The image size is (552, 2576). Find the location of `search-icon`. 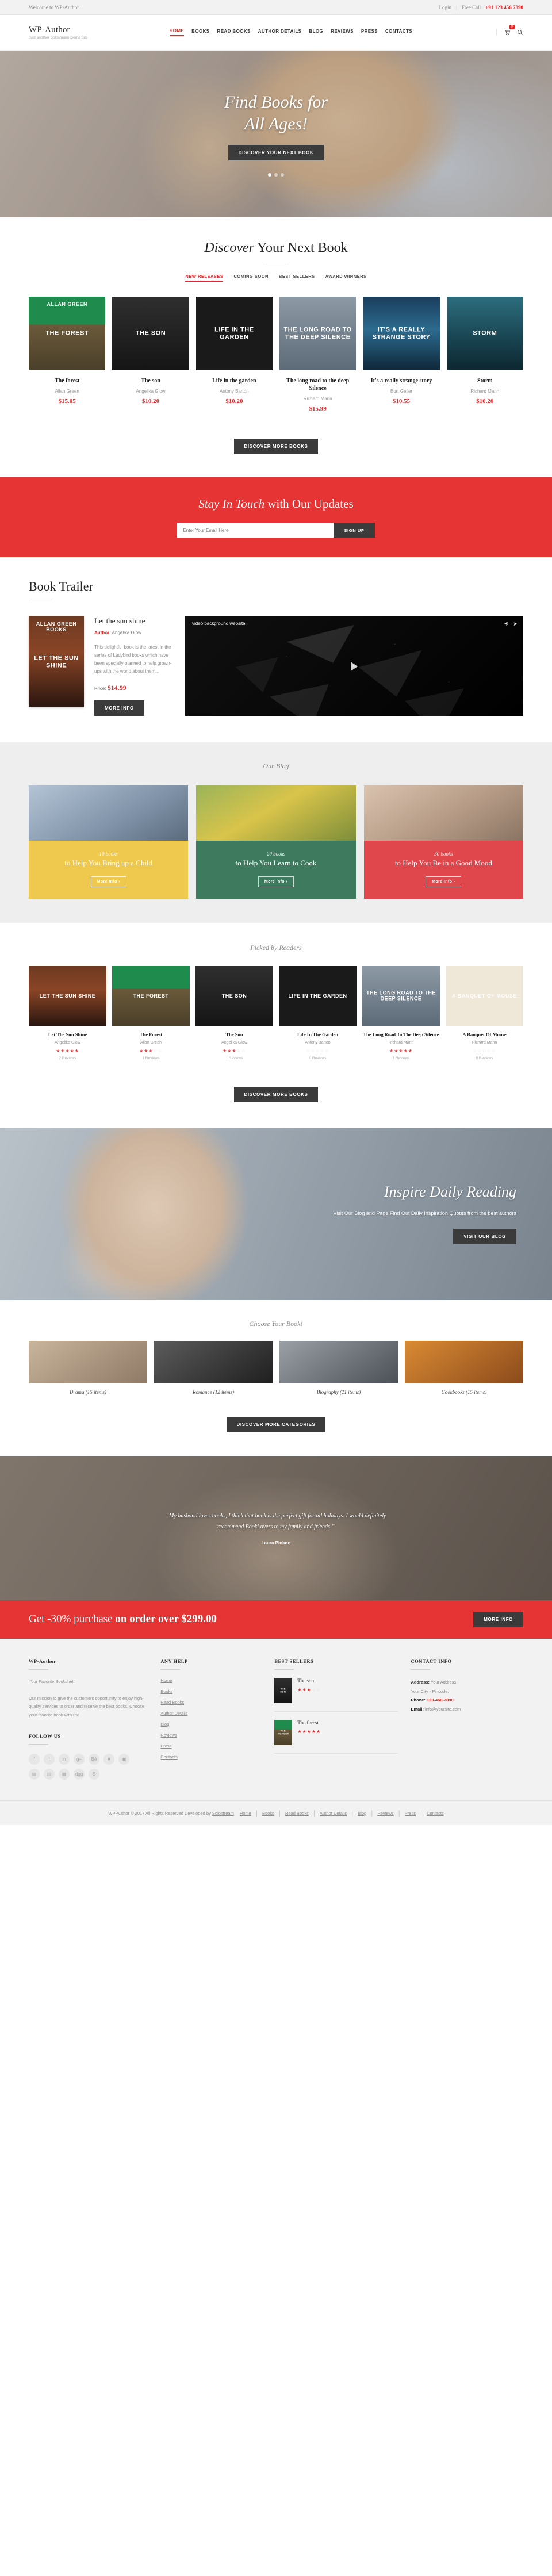

search-icon is located at coordinates (519, 32).